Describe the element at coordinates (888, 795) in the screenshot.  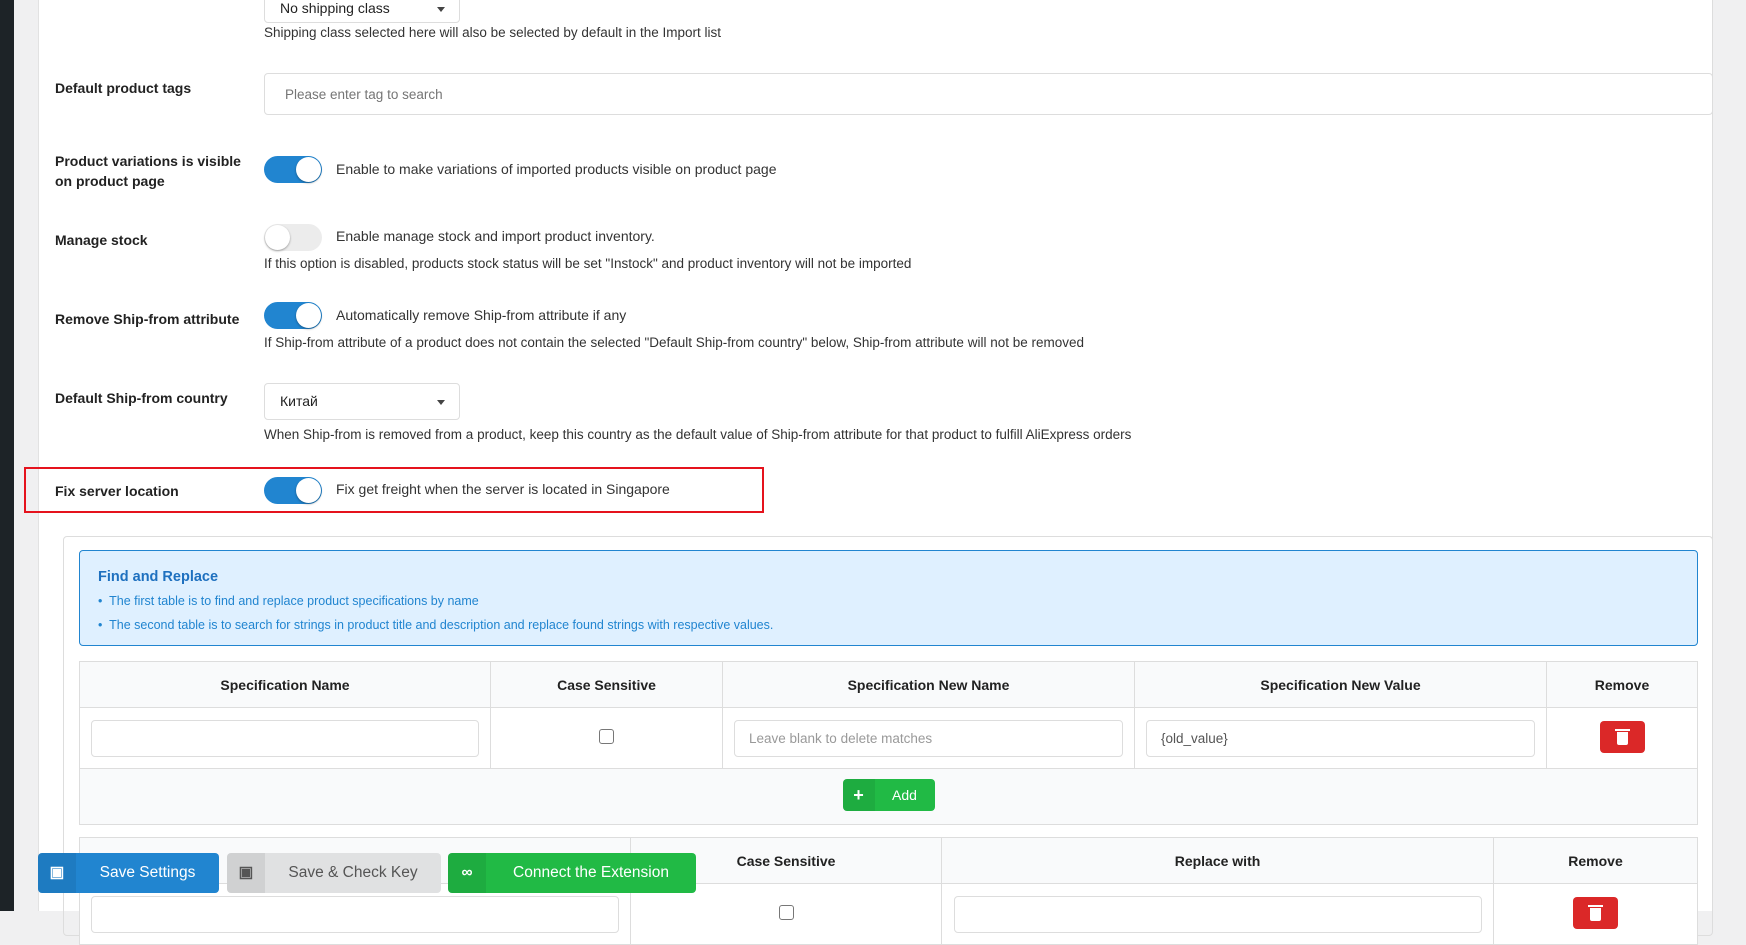
I see `add-button: + Add` at that location.